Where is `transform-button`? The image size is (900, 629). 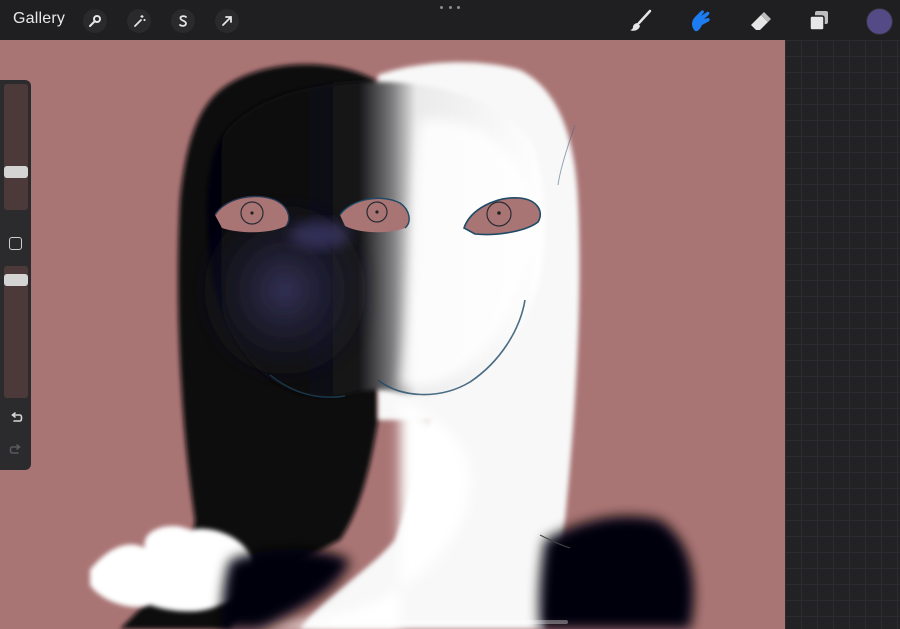
transform-button is located at coordinates (227, 21).